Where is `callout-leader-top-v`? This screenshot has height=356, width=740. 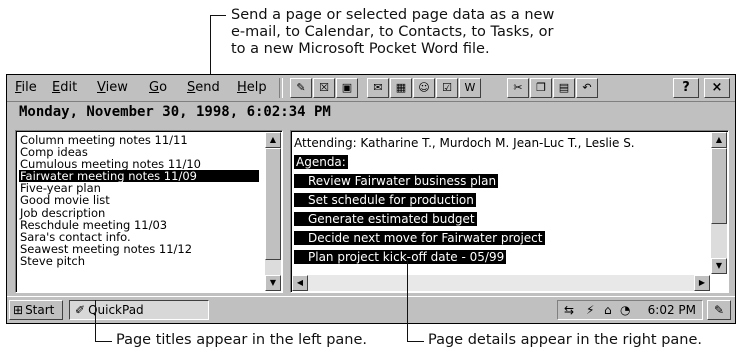 callout-leader-top-v is located at coordinates (210, 48).